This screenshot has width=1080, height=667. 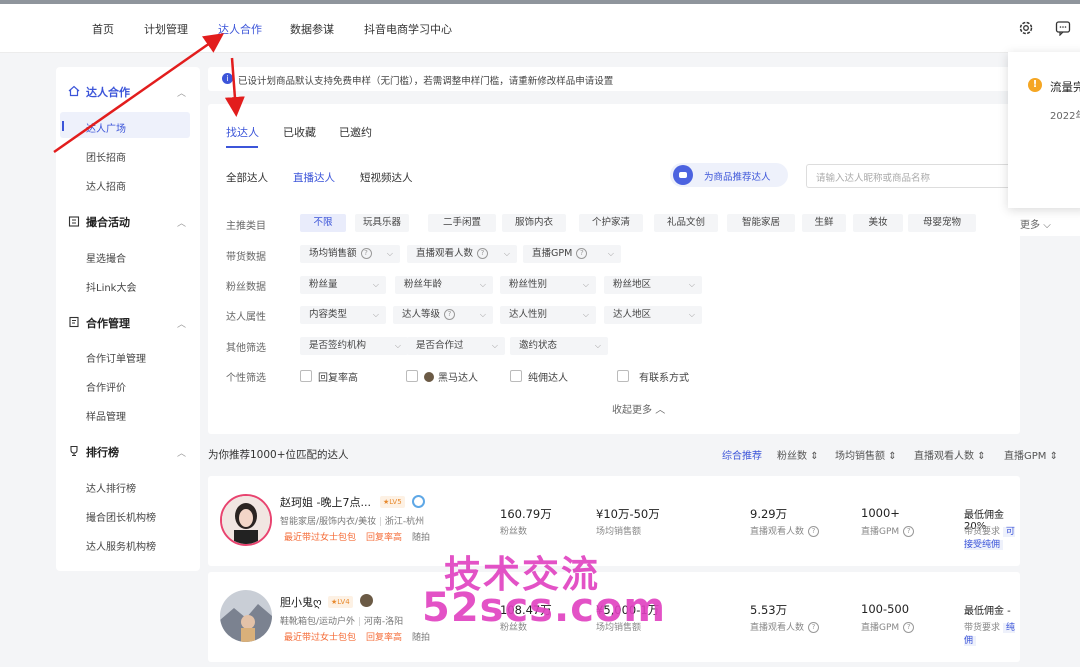 I want to click on category-chip: 智能家居, so click(x=761, y=223).